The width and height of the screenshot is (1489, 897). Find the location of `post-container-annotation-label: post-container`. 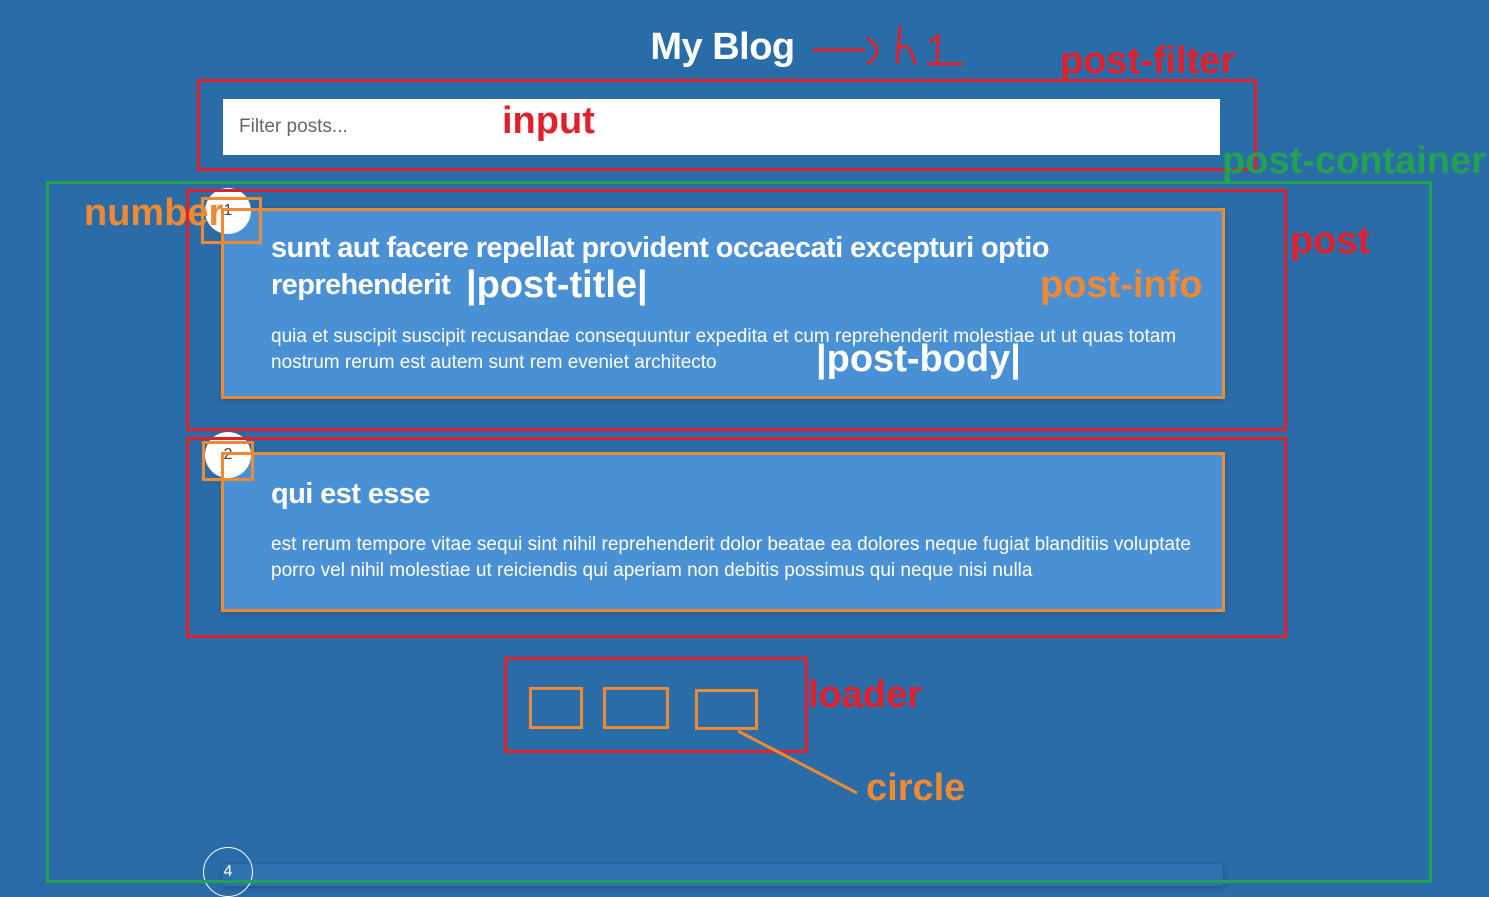

post-container-annotation-label: post-container is located at coordinates (1354, 161).